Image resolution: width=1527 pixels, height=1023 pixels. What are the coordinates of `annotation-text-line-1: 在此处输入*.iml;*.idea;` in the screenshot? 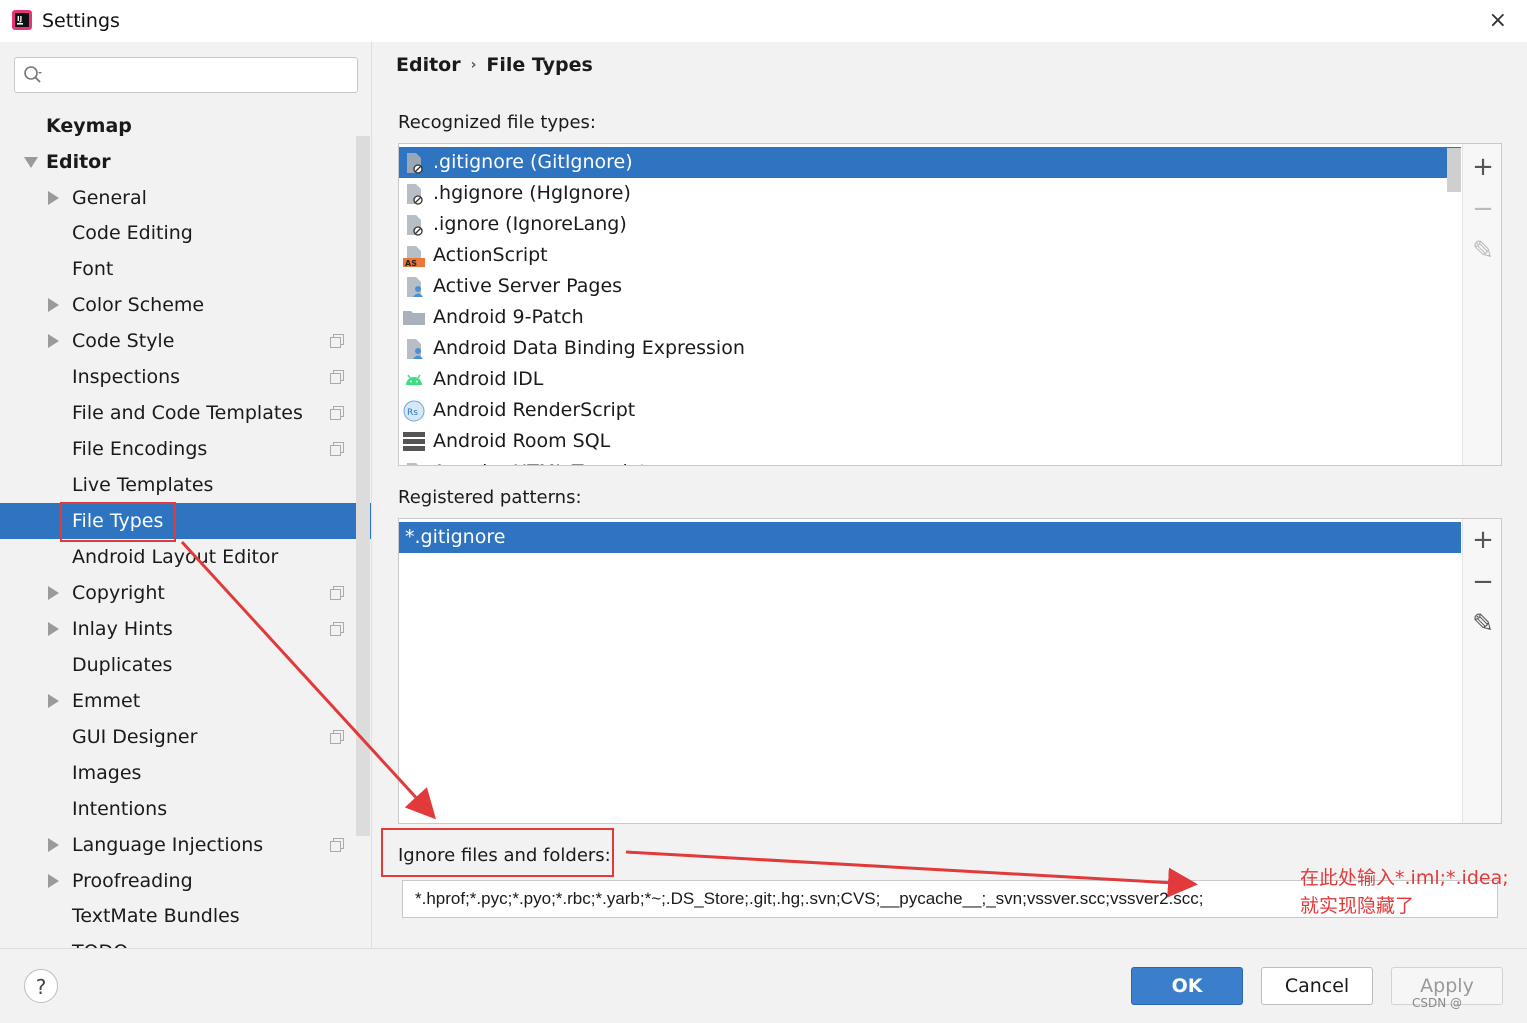 It's located at (1404, 878).